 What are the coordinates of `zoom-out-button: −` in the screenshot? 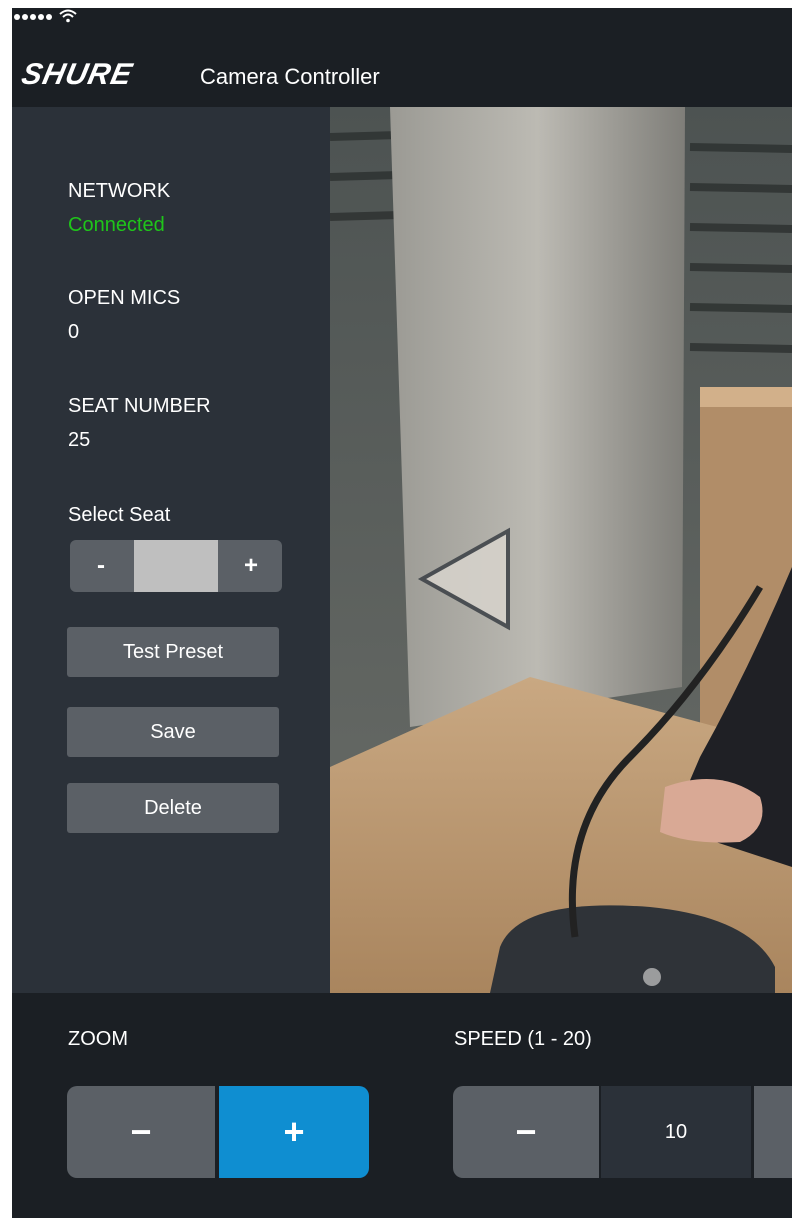 It's located at (141, 1132).